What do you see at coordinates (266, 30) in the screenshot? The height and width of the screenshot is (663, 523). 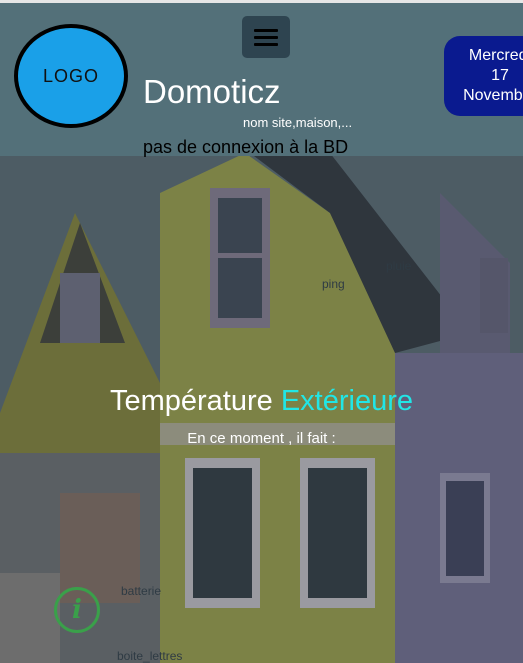 I see `hamburger-menu-icon` at bounding box center [266, 30].